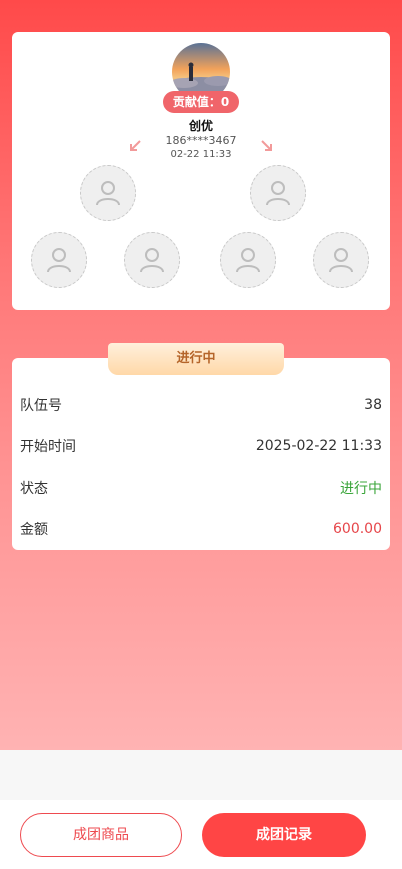  What do you see at coordinates (201, 102) in the screenshot?
I see `contribution-badge: 贡献值：0` at bounding box center [201, 102].